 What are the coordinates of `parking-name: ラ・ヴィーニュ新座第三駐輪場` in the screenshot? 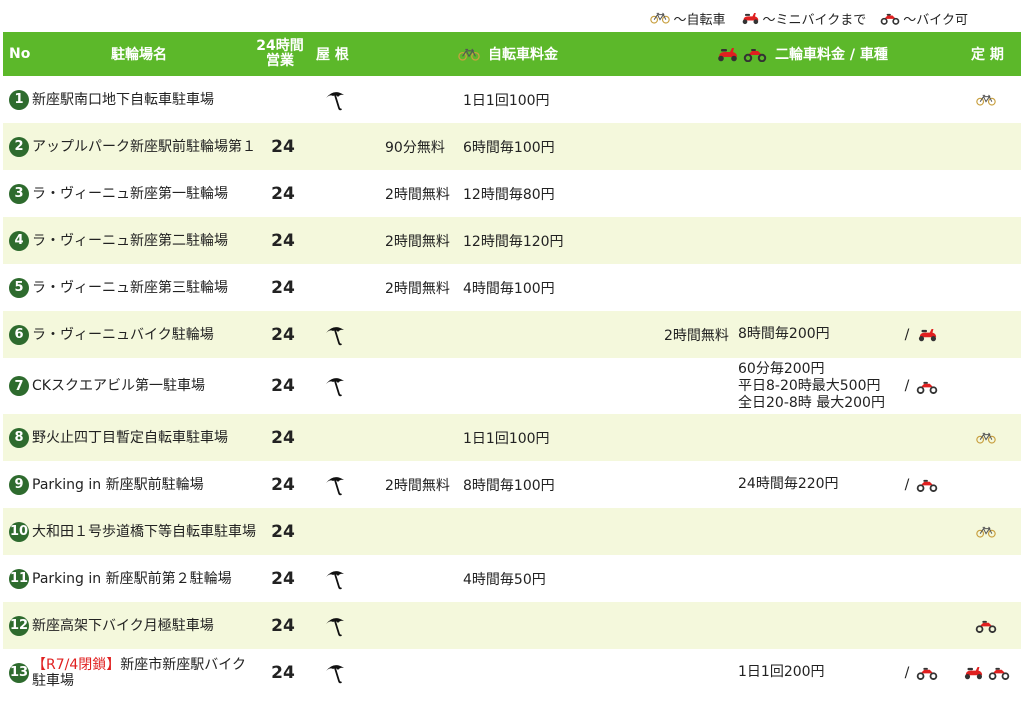 It's located at (130, 288).